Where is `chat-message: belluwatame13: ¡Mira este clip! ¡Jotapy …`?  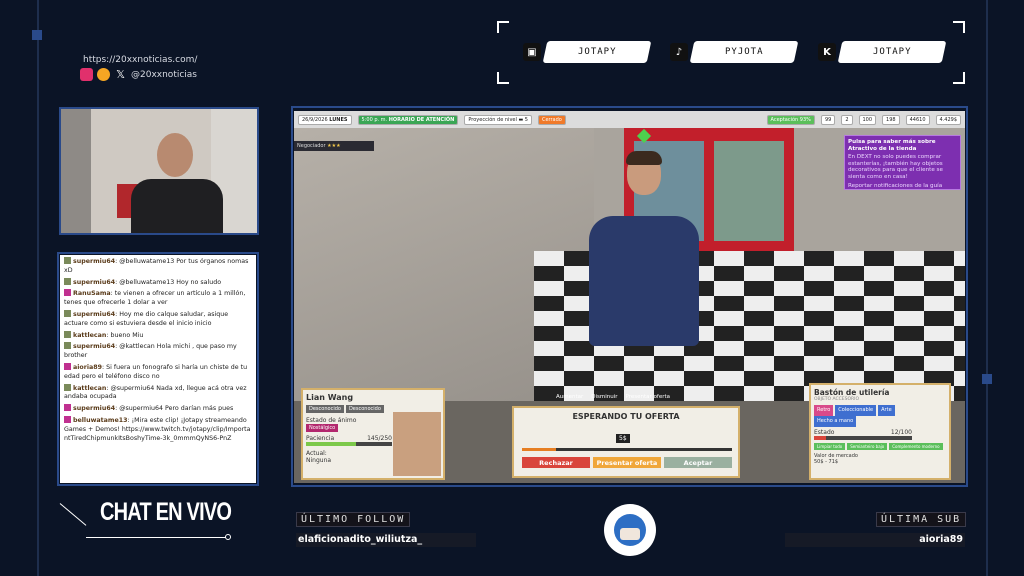 chat-message: belluwatame13: ¡Mira este clip! ¡Jotapy … is located at coordinates (157, 428).